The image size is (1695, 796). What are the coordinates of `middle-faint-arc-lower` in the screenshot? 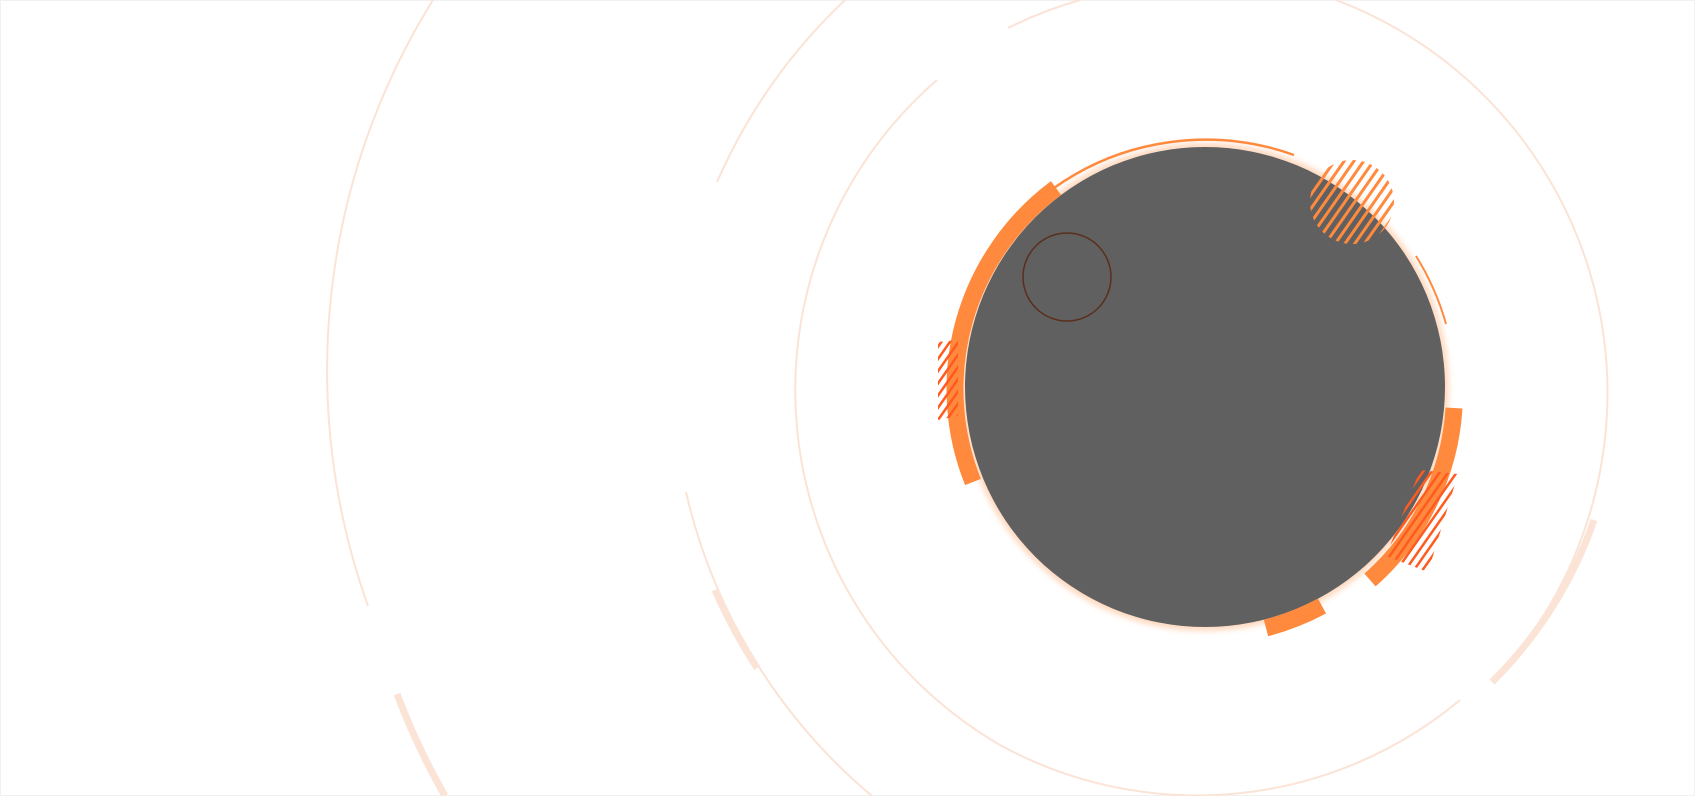 It's located at (779, 643).